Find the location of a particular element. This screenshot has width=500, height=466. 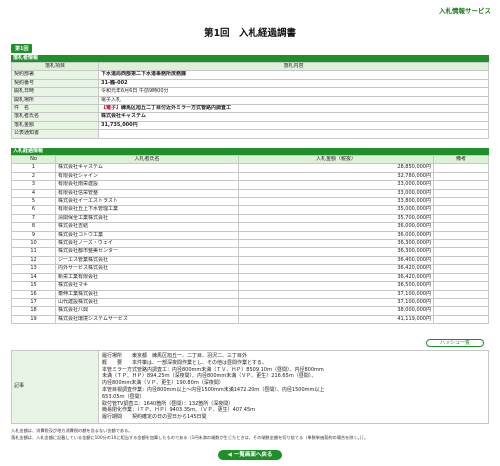

bid-no: 7 is located at coordinates (33, 218).